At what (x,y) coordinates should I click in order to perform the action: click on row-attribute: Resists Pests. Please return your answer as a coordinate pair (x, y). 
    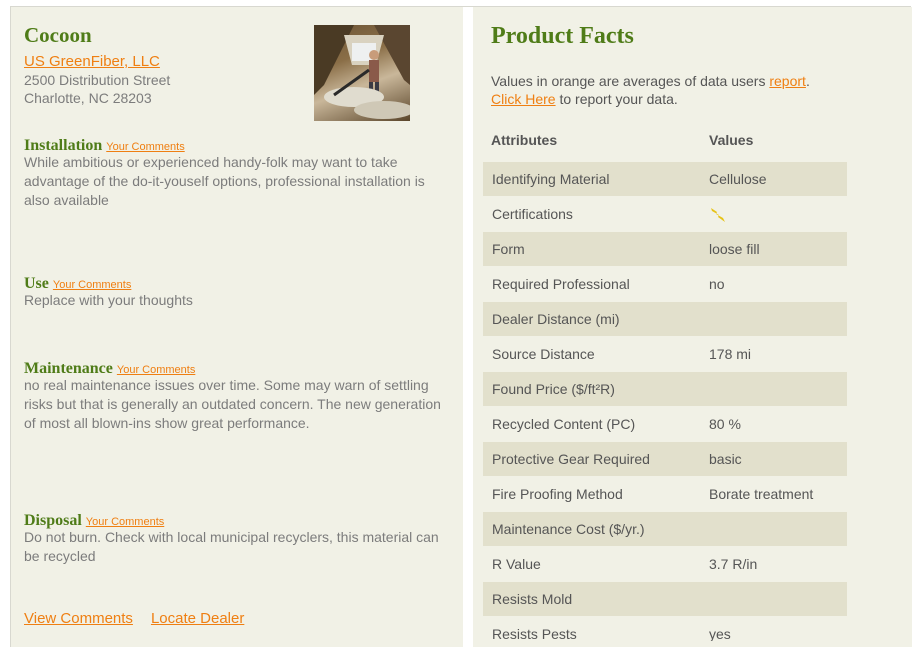
    Looking at the image, I should click on (534, 633).